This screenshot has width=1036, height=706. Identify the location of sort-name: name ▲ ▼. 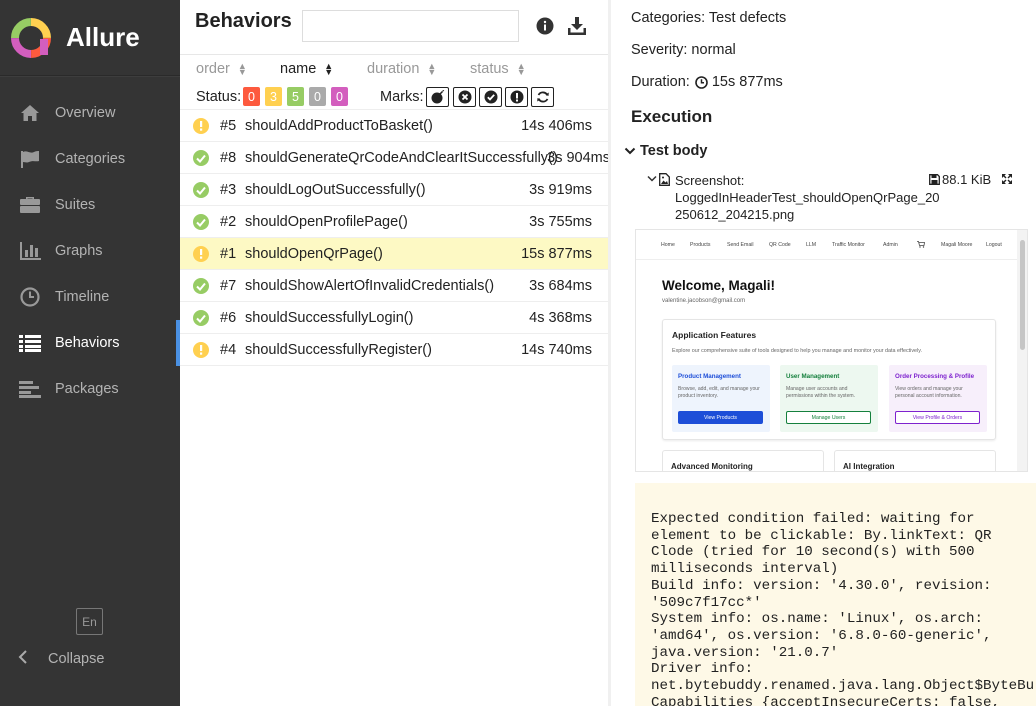
(306, 69).